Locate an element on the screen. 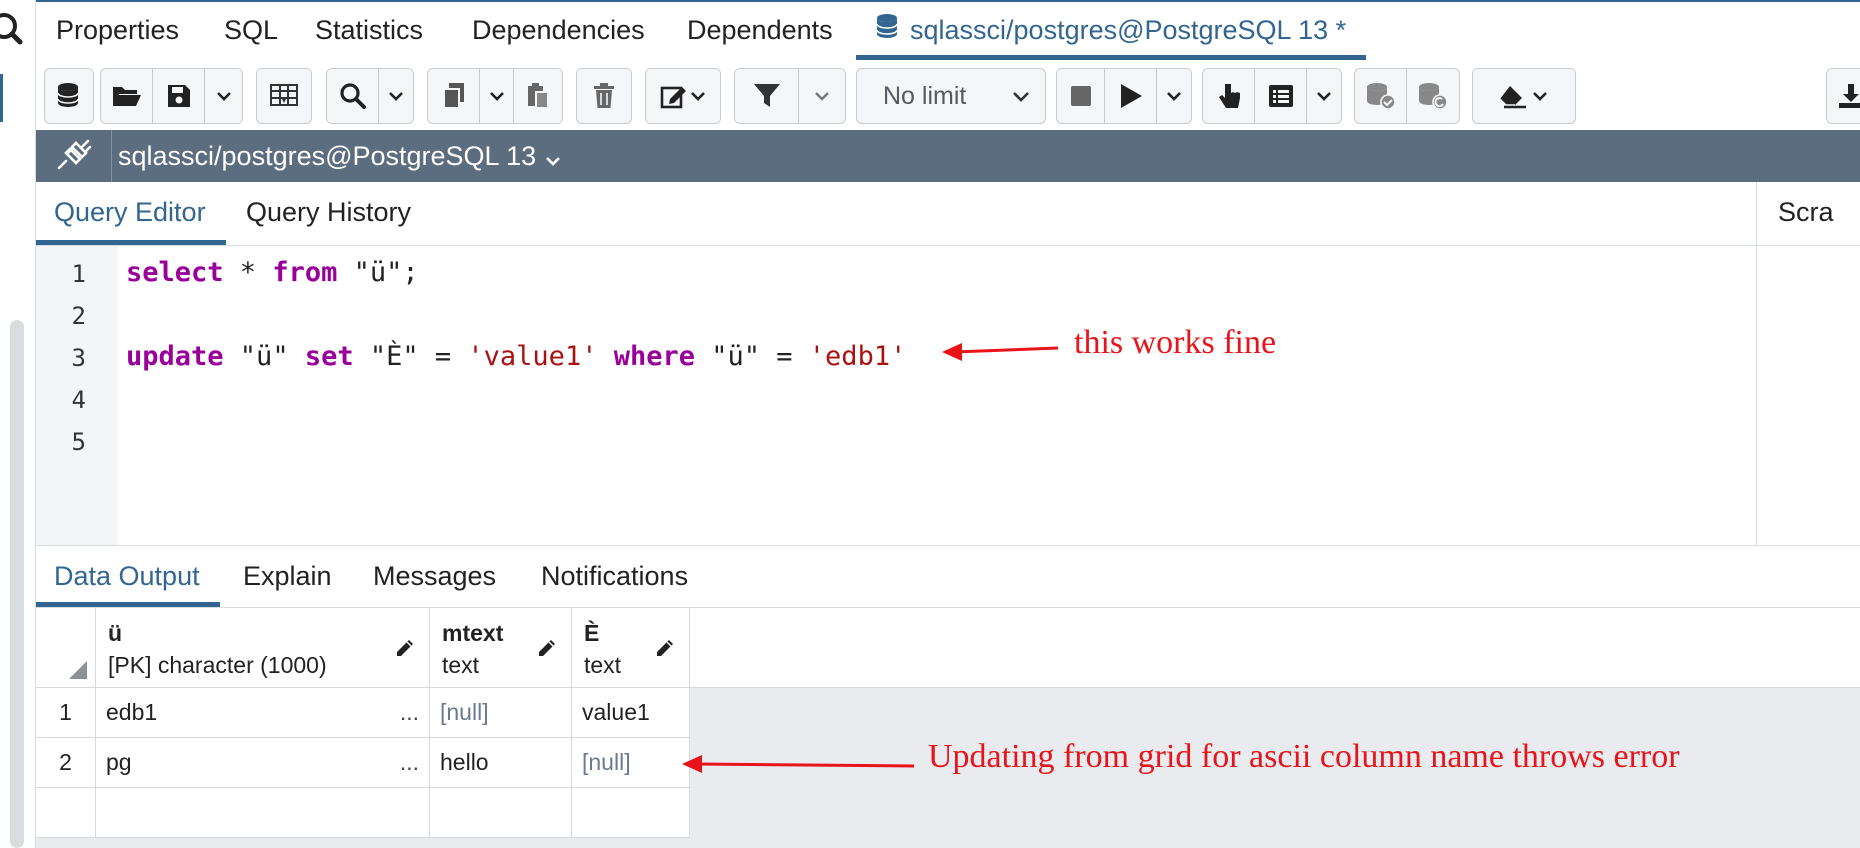  cancel-query-button is located at coordinates (1081, 96).